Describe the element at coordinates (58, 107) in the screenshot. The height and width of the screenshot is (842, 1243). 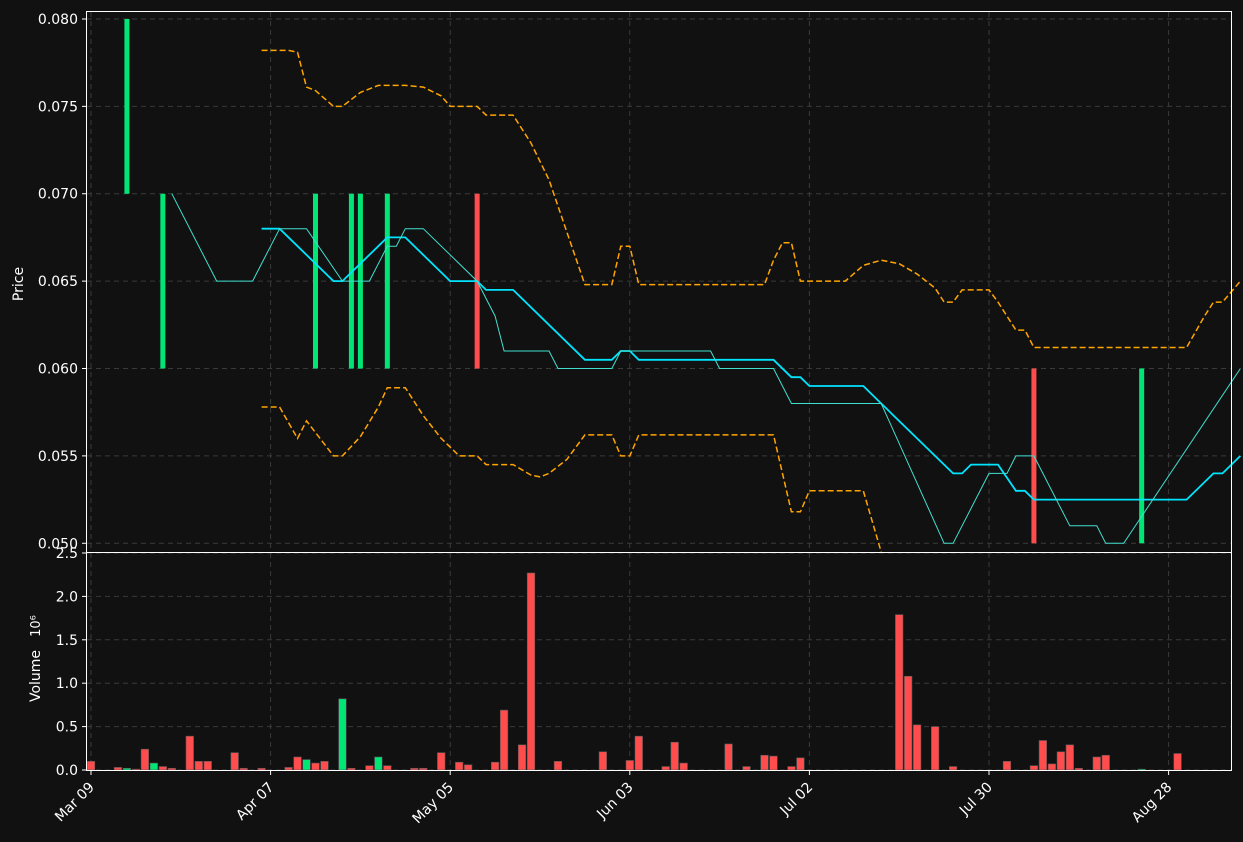
I see `price-y-tick-label: 0.075` at that location.